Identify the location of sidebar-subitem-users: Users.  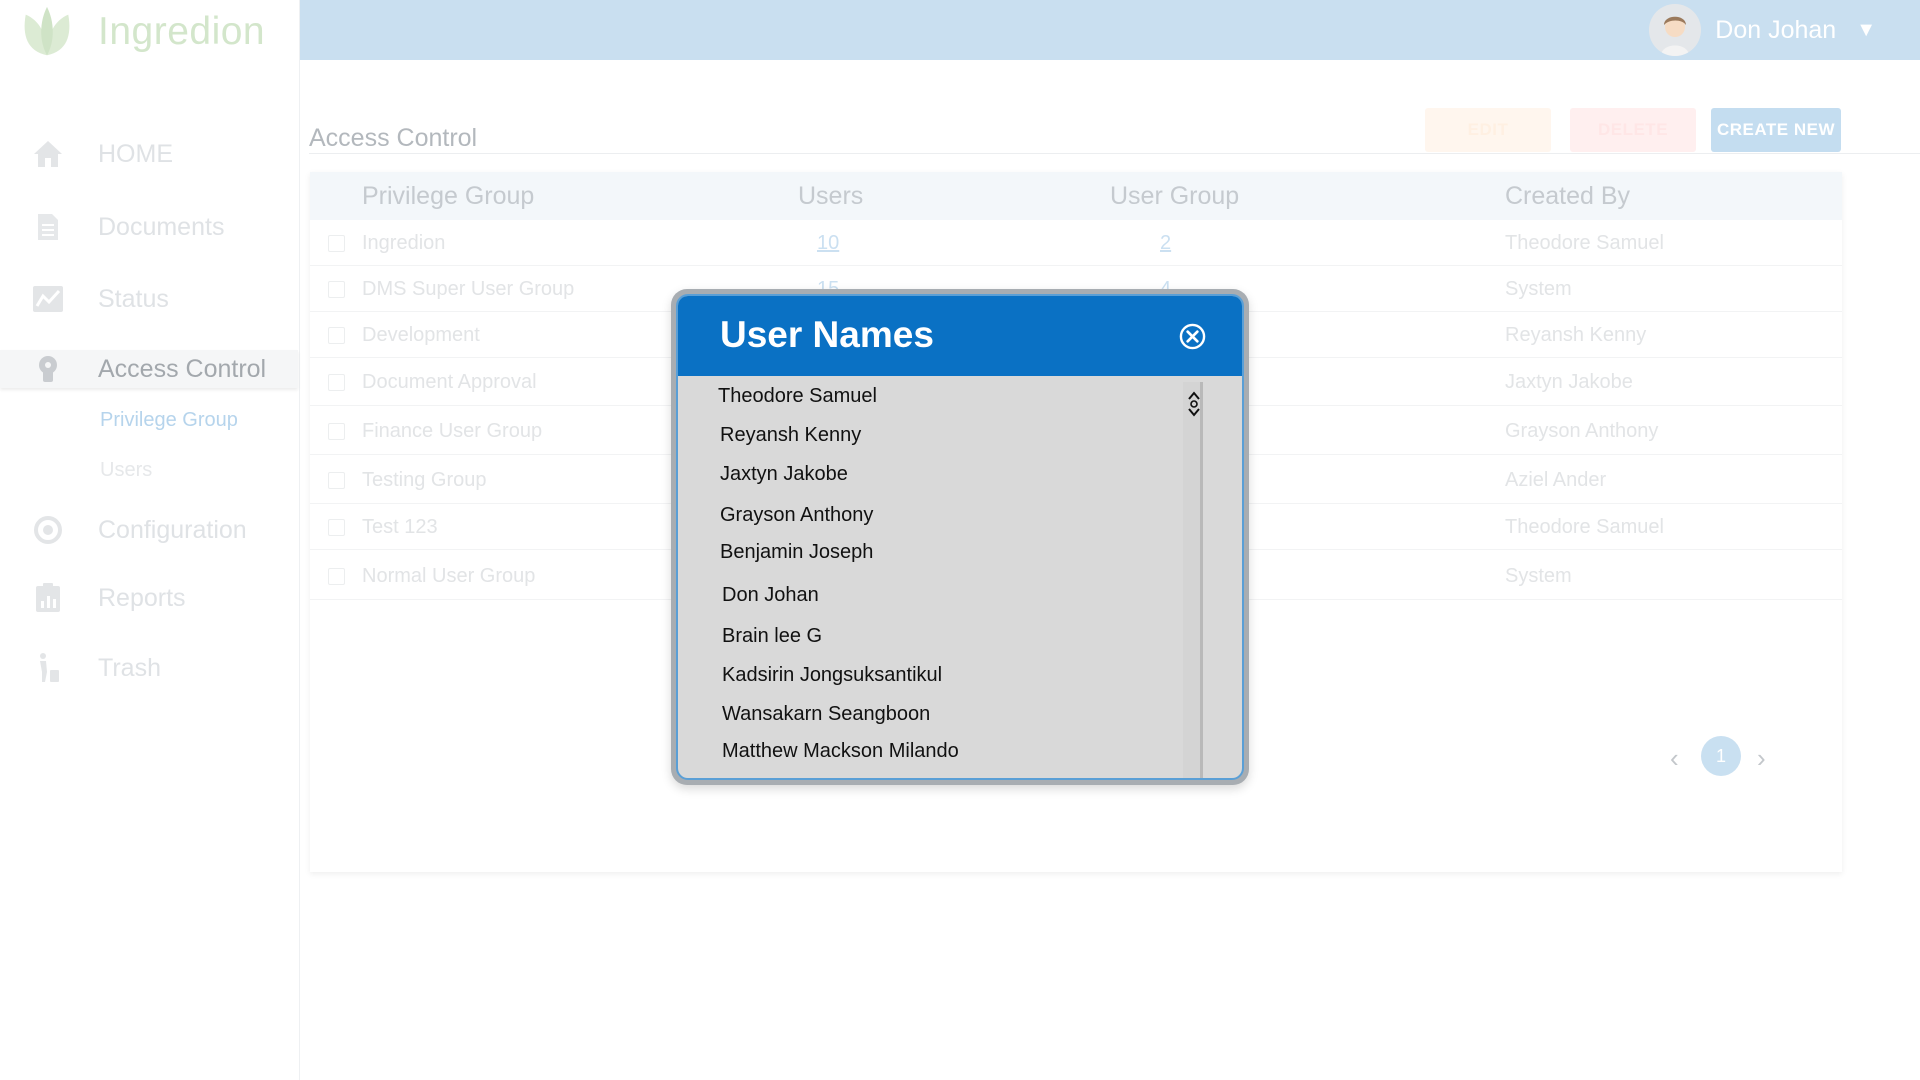
(126, 470).